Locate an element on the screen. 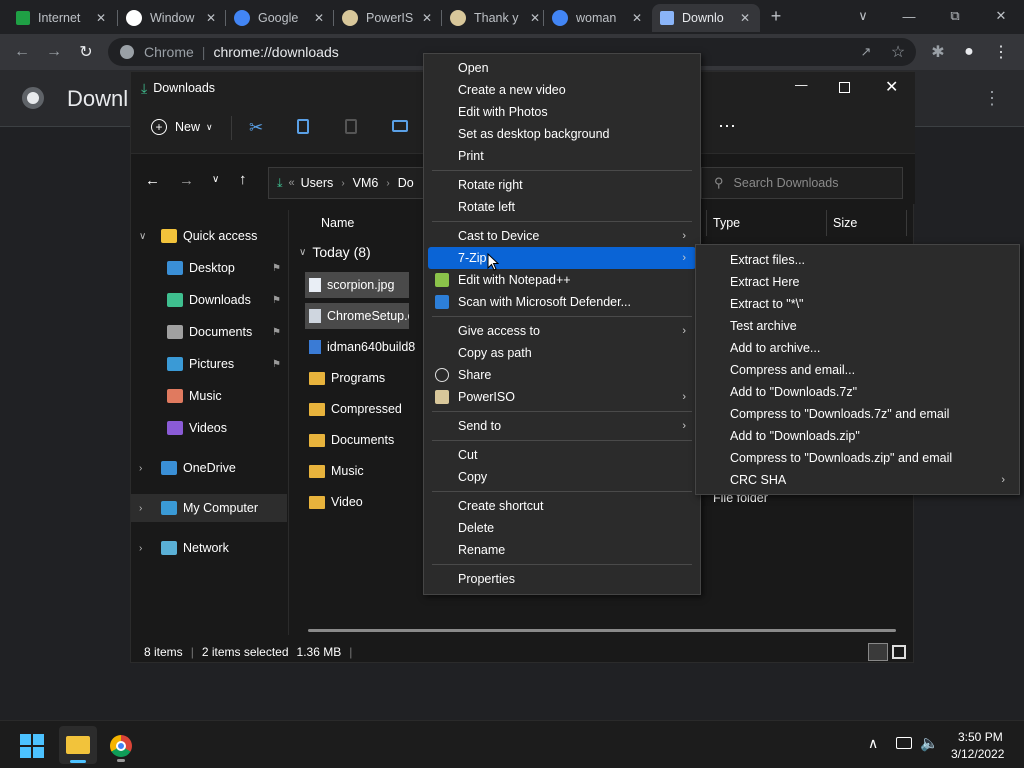 The width and height of the screenshot is (1024, 768). menu-item-copy: Copy is located at coordinates (562, 477).